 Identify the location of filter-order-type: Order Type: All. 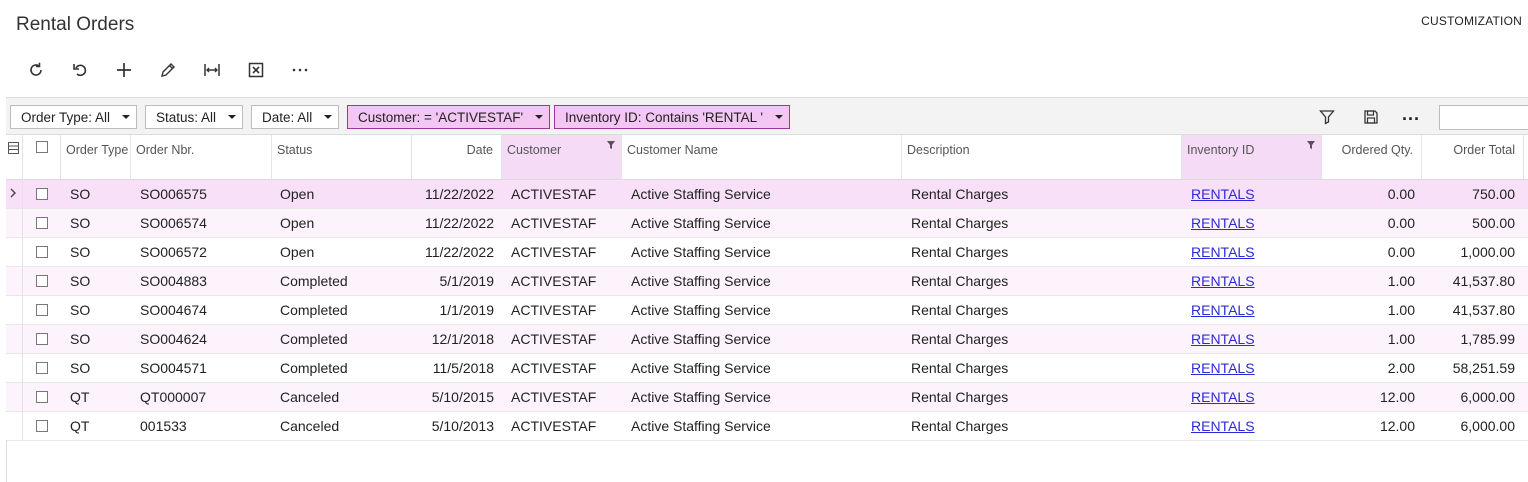
(74, 117).